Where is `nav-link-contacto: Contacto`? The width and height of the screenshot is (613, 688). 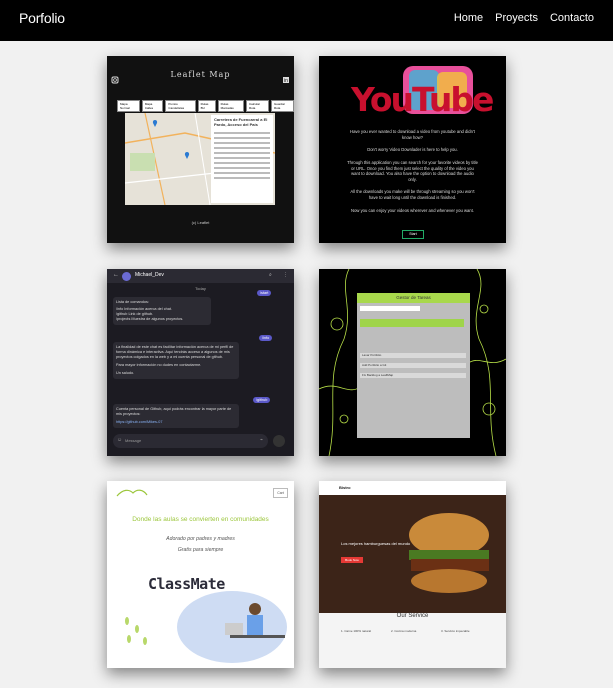 nav-link-contacto: Contacto is located at coordinates (572, 18).